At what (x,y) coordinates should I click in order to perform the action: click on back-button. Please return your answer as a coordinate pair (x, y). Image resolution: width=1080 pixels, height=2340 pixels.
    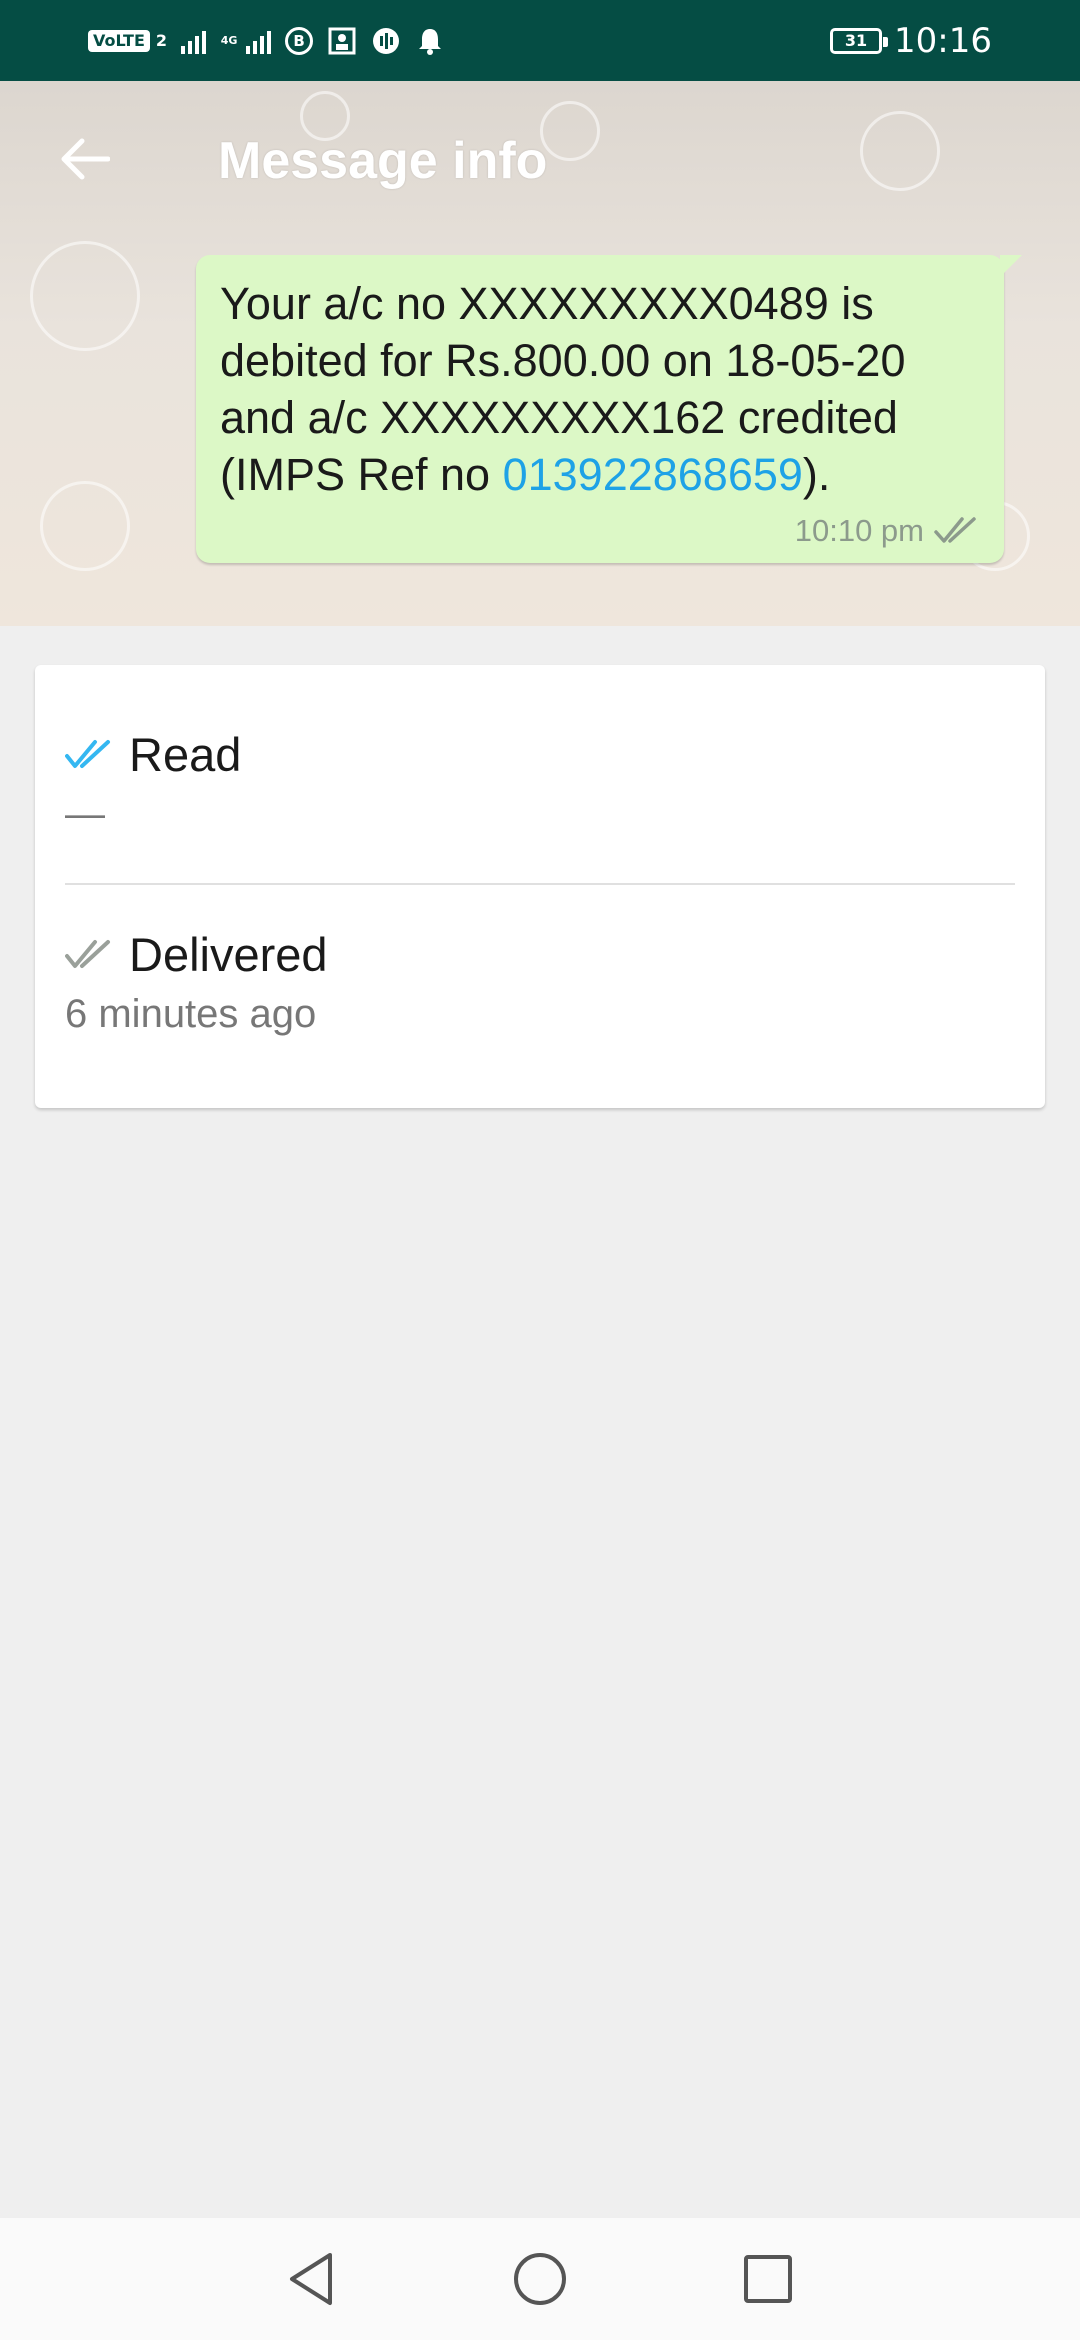
    Looking at the image, I should click on (84, 159).